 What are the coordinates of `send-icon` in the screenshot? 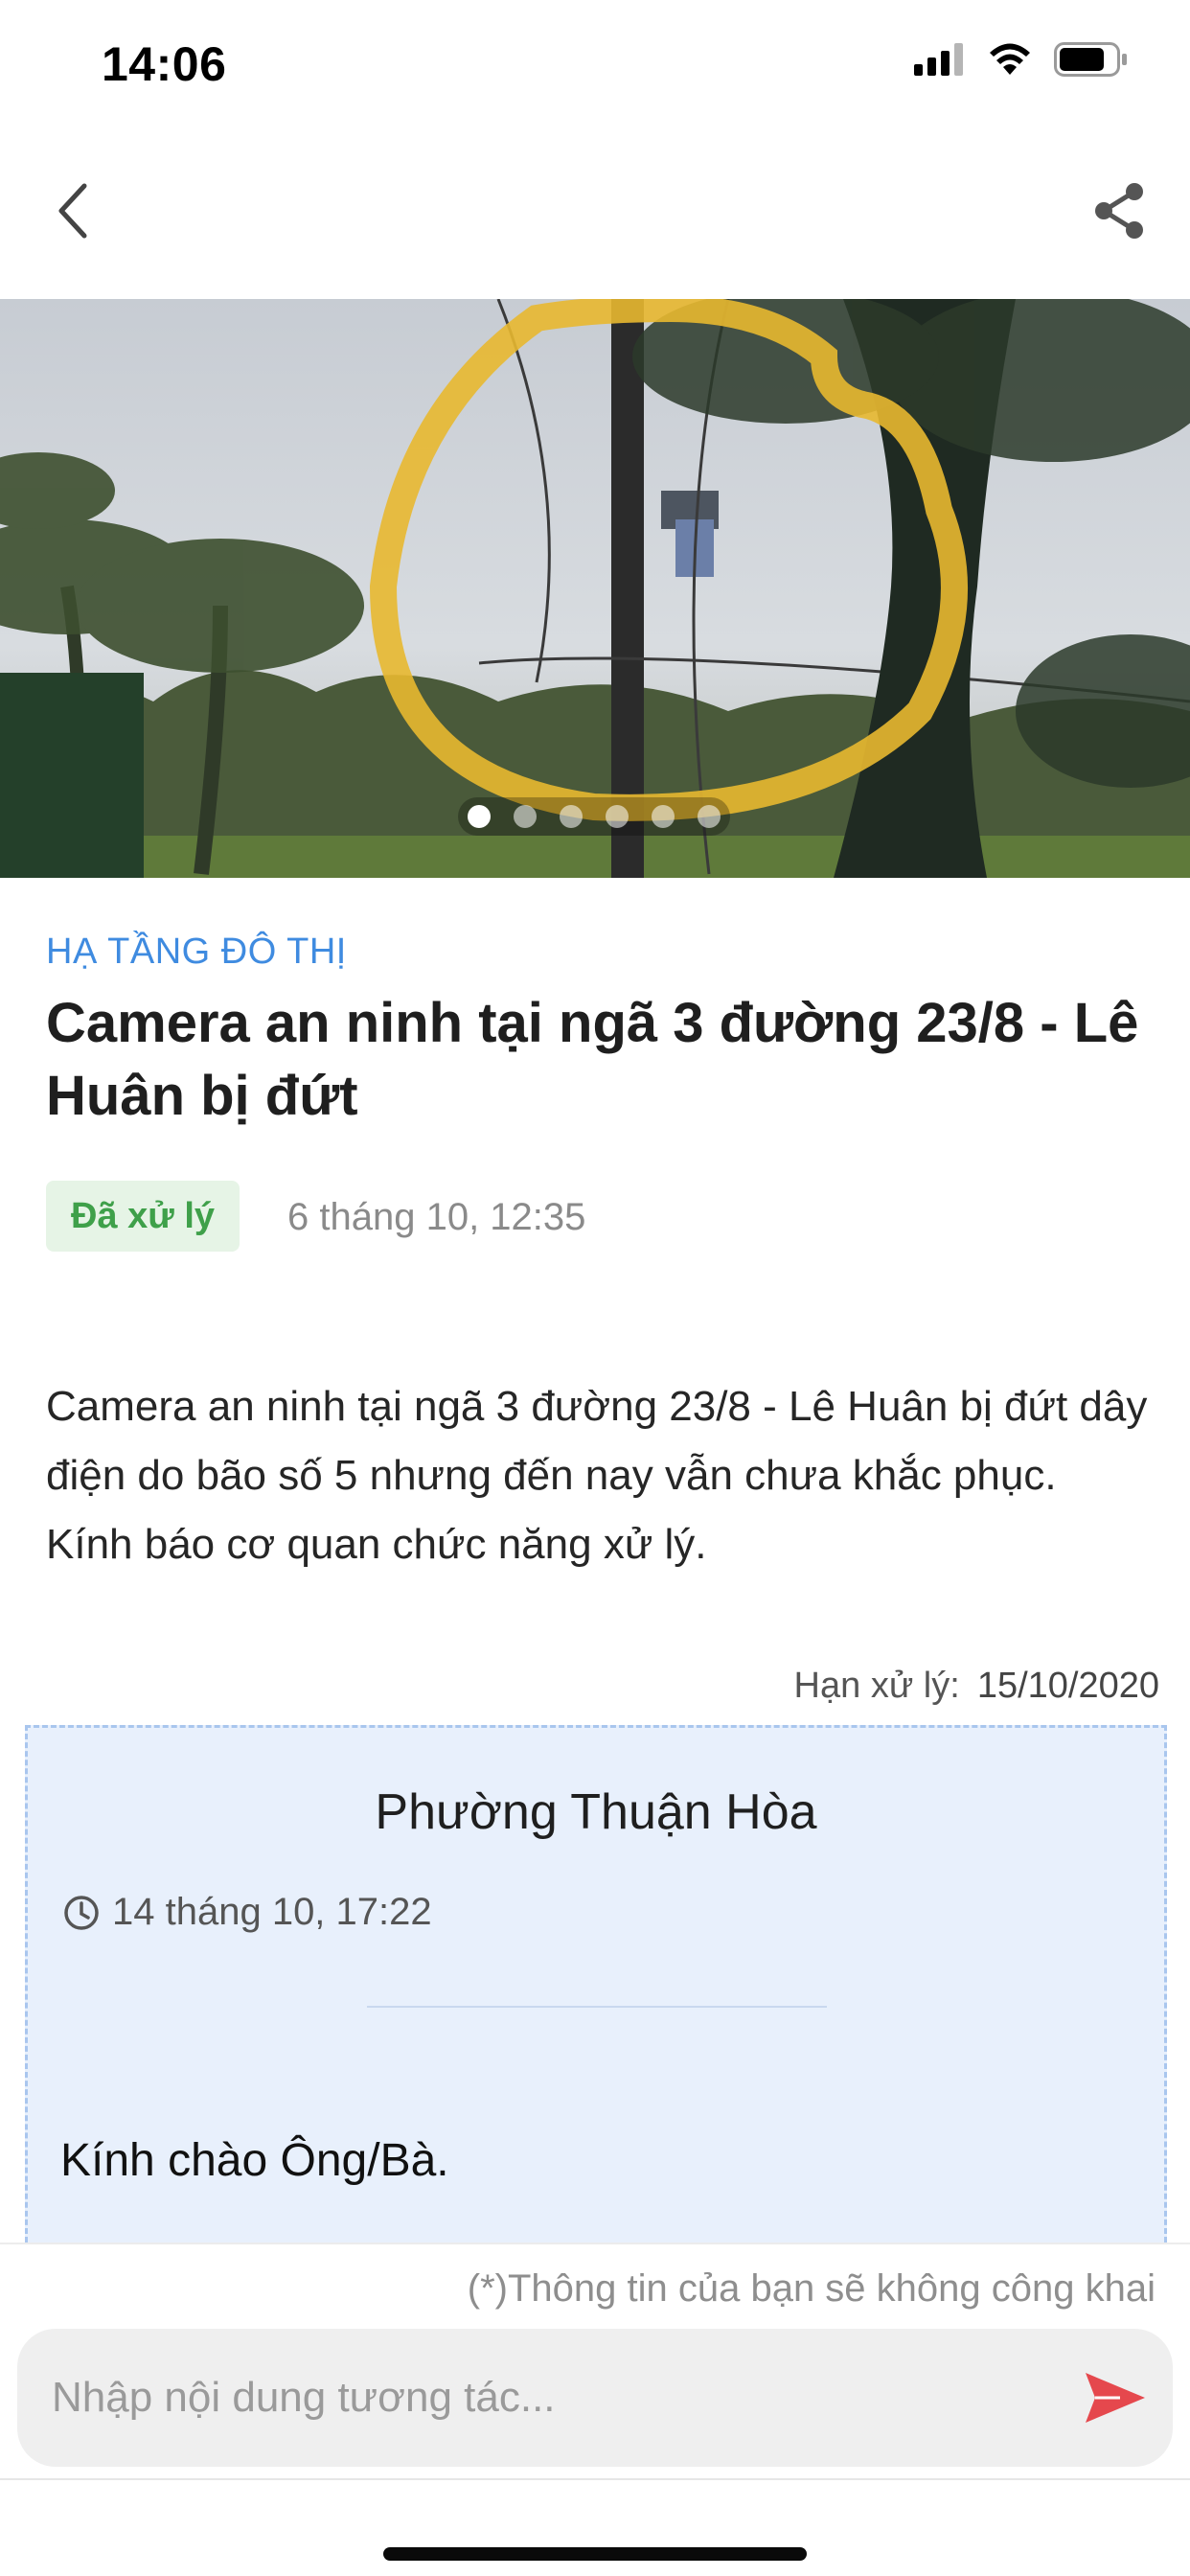 It's located at (1115, 2398).